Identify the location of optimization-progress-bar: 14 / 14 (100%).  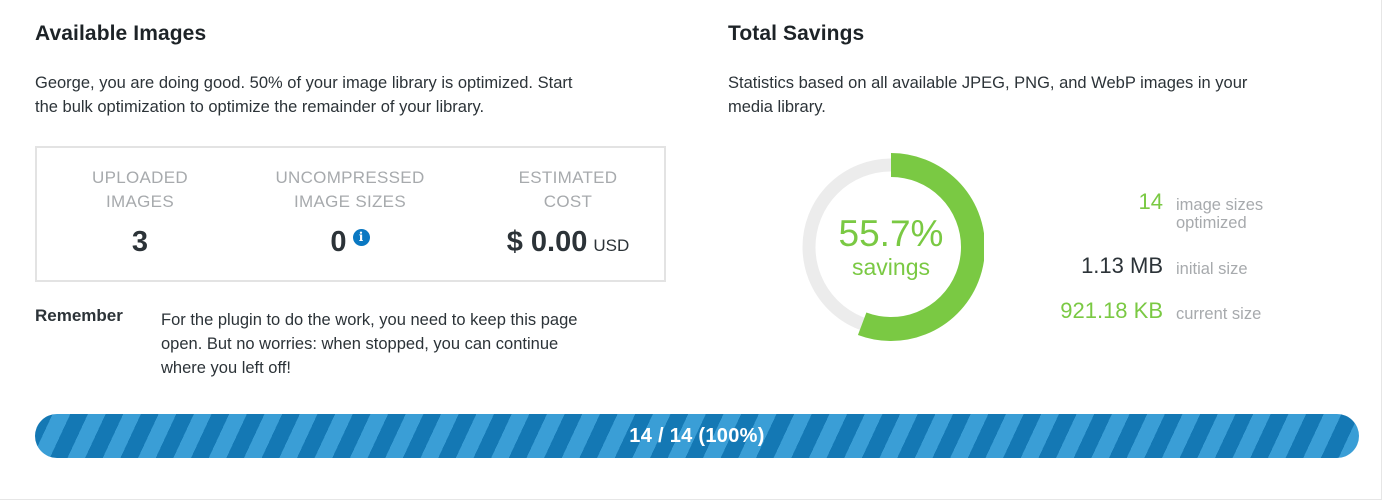
(697, 436).